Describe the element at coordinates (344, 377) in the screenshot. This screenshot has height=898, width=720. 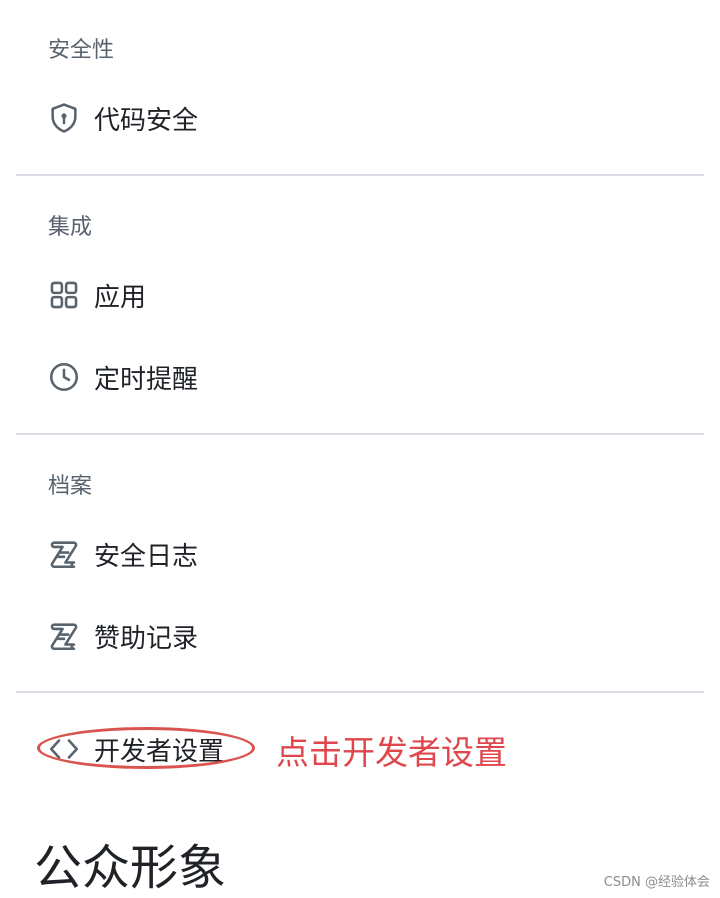
I see `nav-item-scheduled-reminders: 定时提醒` at that location.